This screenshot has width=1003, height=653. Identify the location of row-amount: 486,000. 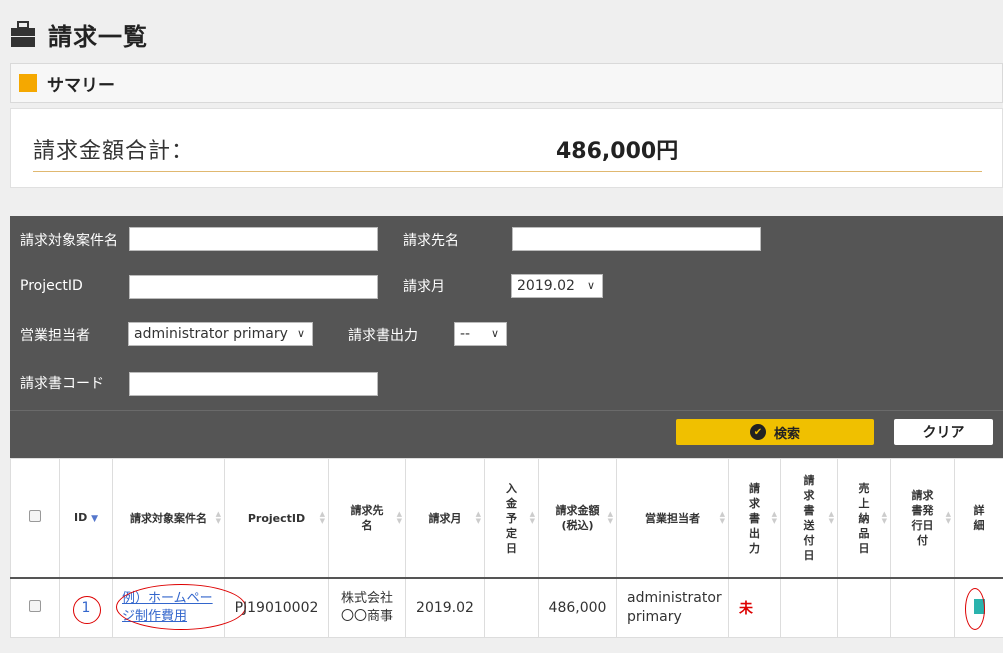
(577, 607).